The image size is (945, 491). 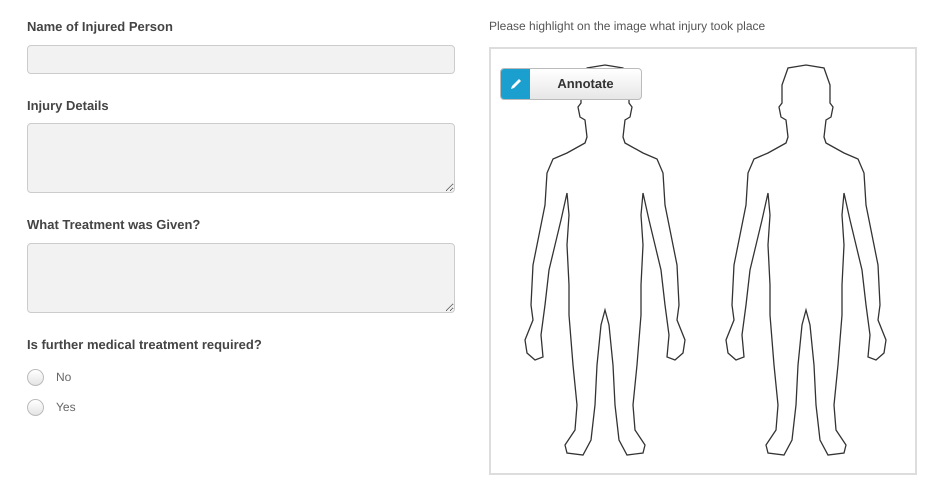 I want to click on annotate-button: Annotate, so click(x=571, y=84).